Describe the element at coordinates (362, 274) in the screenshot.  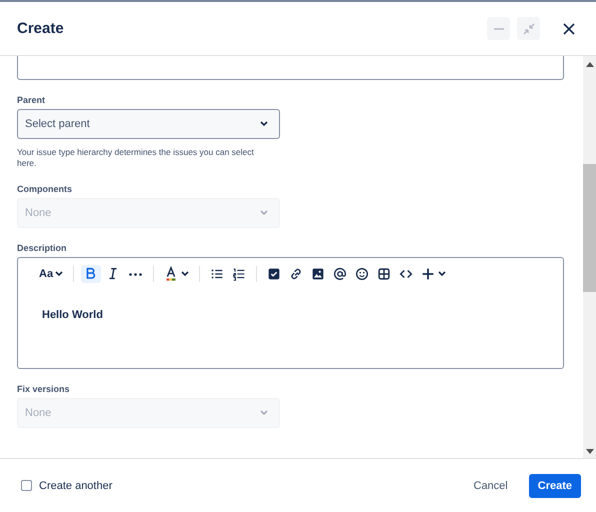
I see `smiley-icon` at that location.